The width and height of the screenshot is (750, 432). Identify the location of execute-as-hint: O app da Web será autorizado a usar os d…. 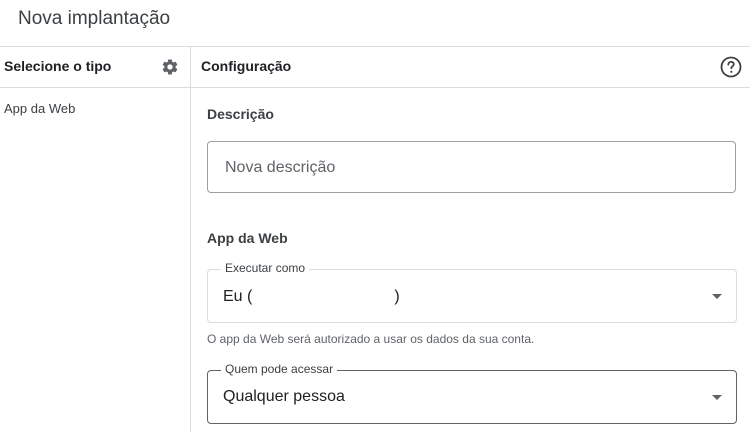
(371, 339).